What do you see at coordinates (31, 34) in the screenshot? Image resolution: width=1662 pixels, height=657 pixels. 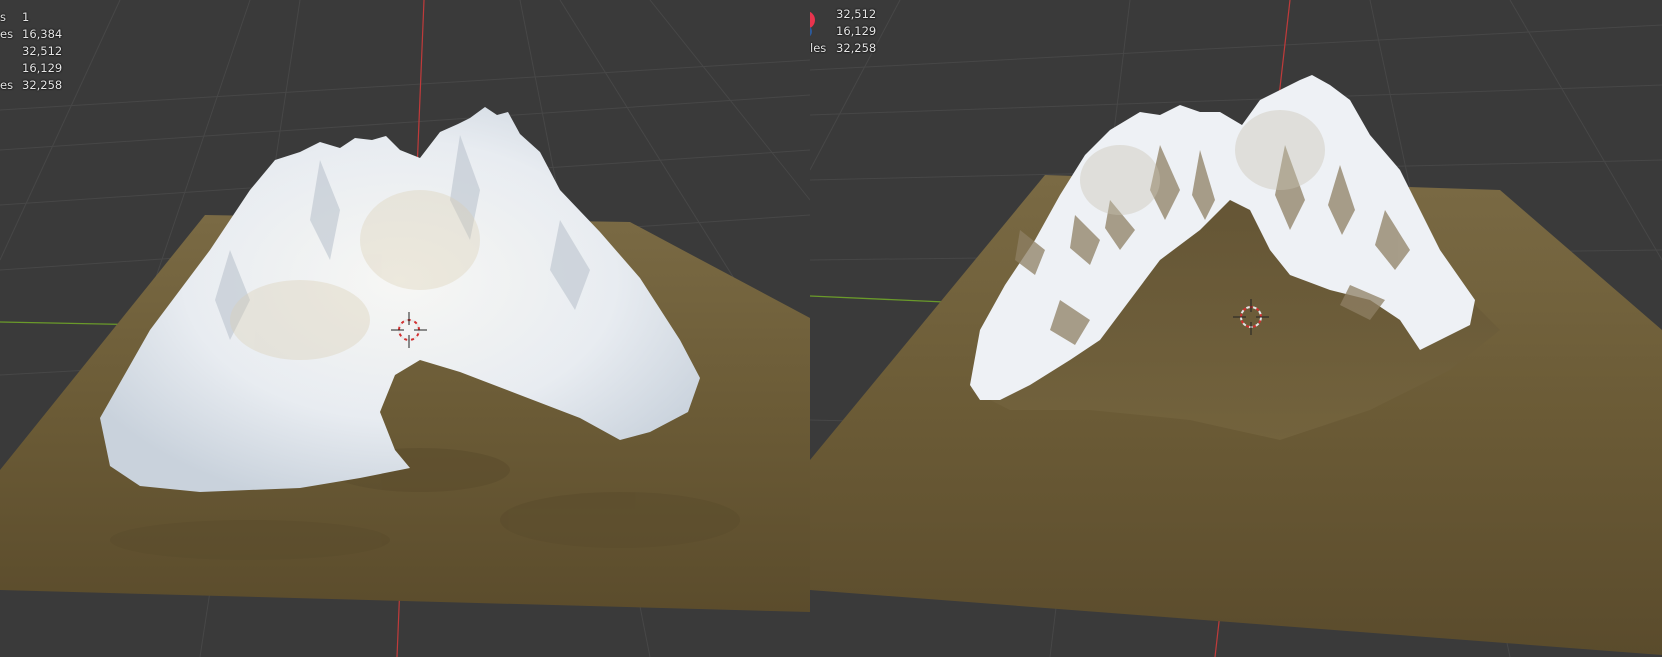 I see `stat-row-vertices: es 16,384` at bounding box center [31, 34].